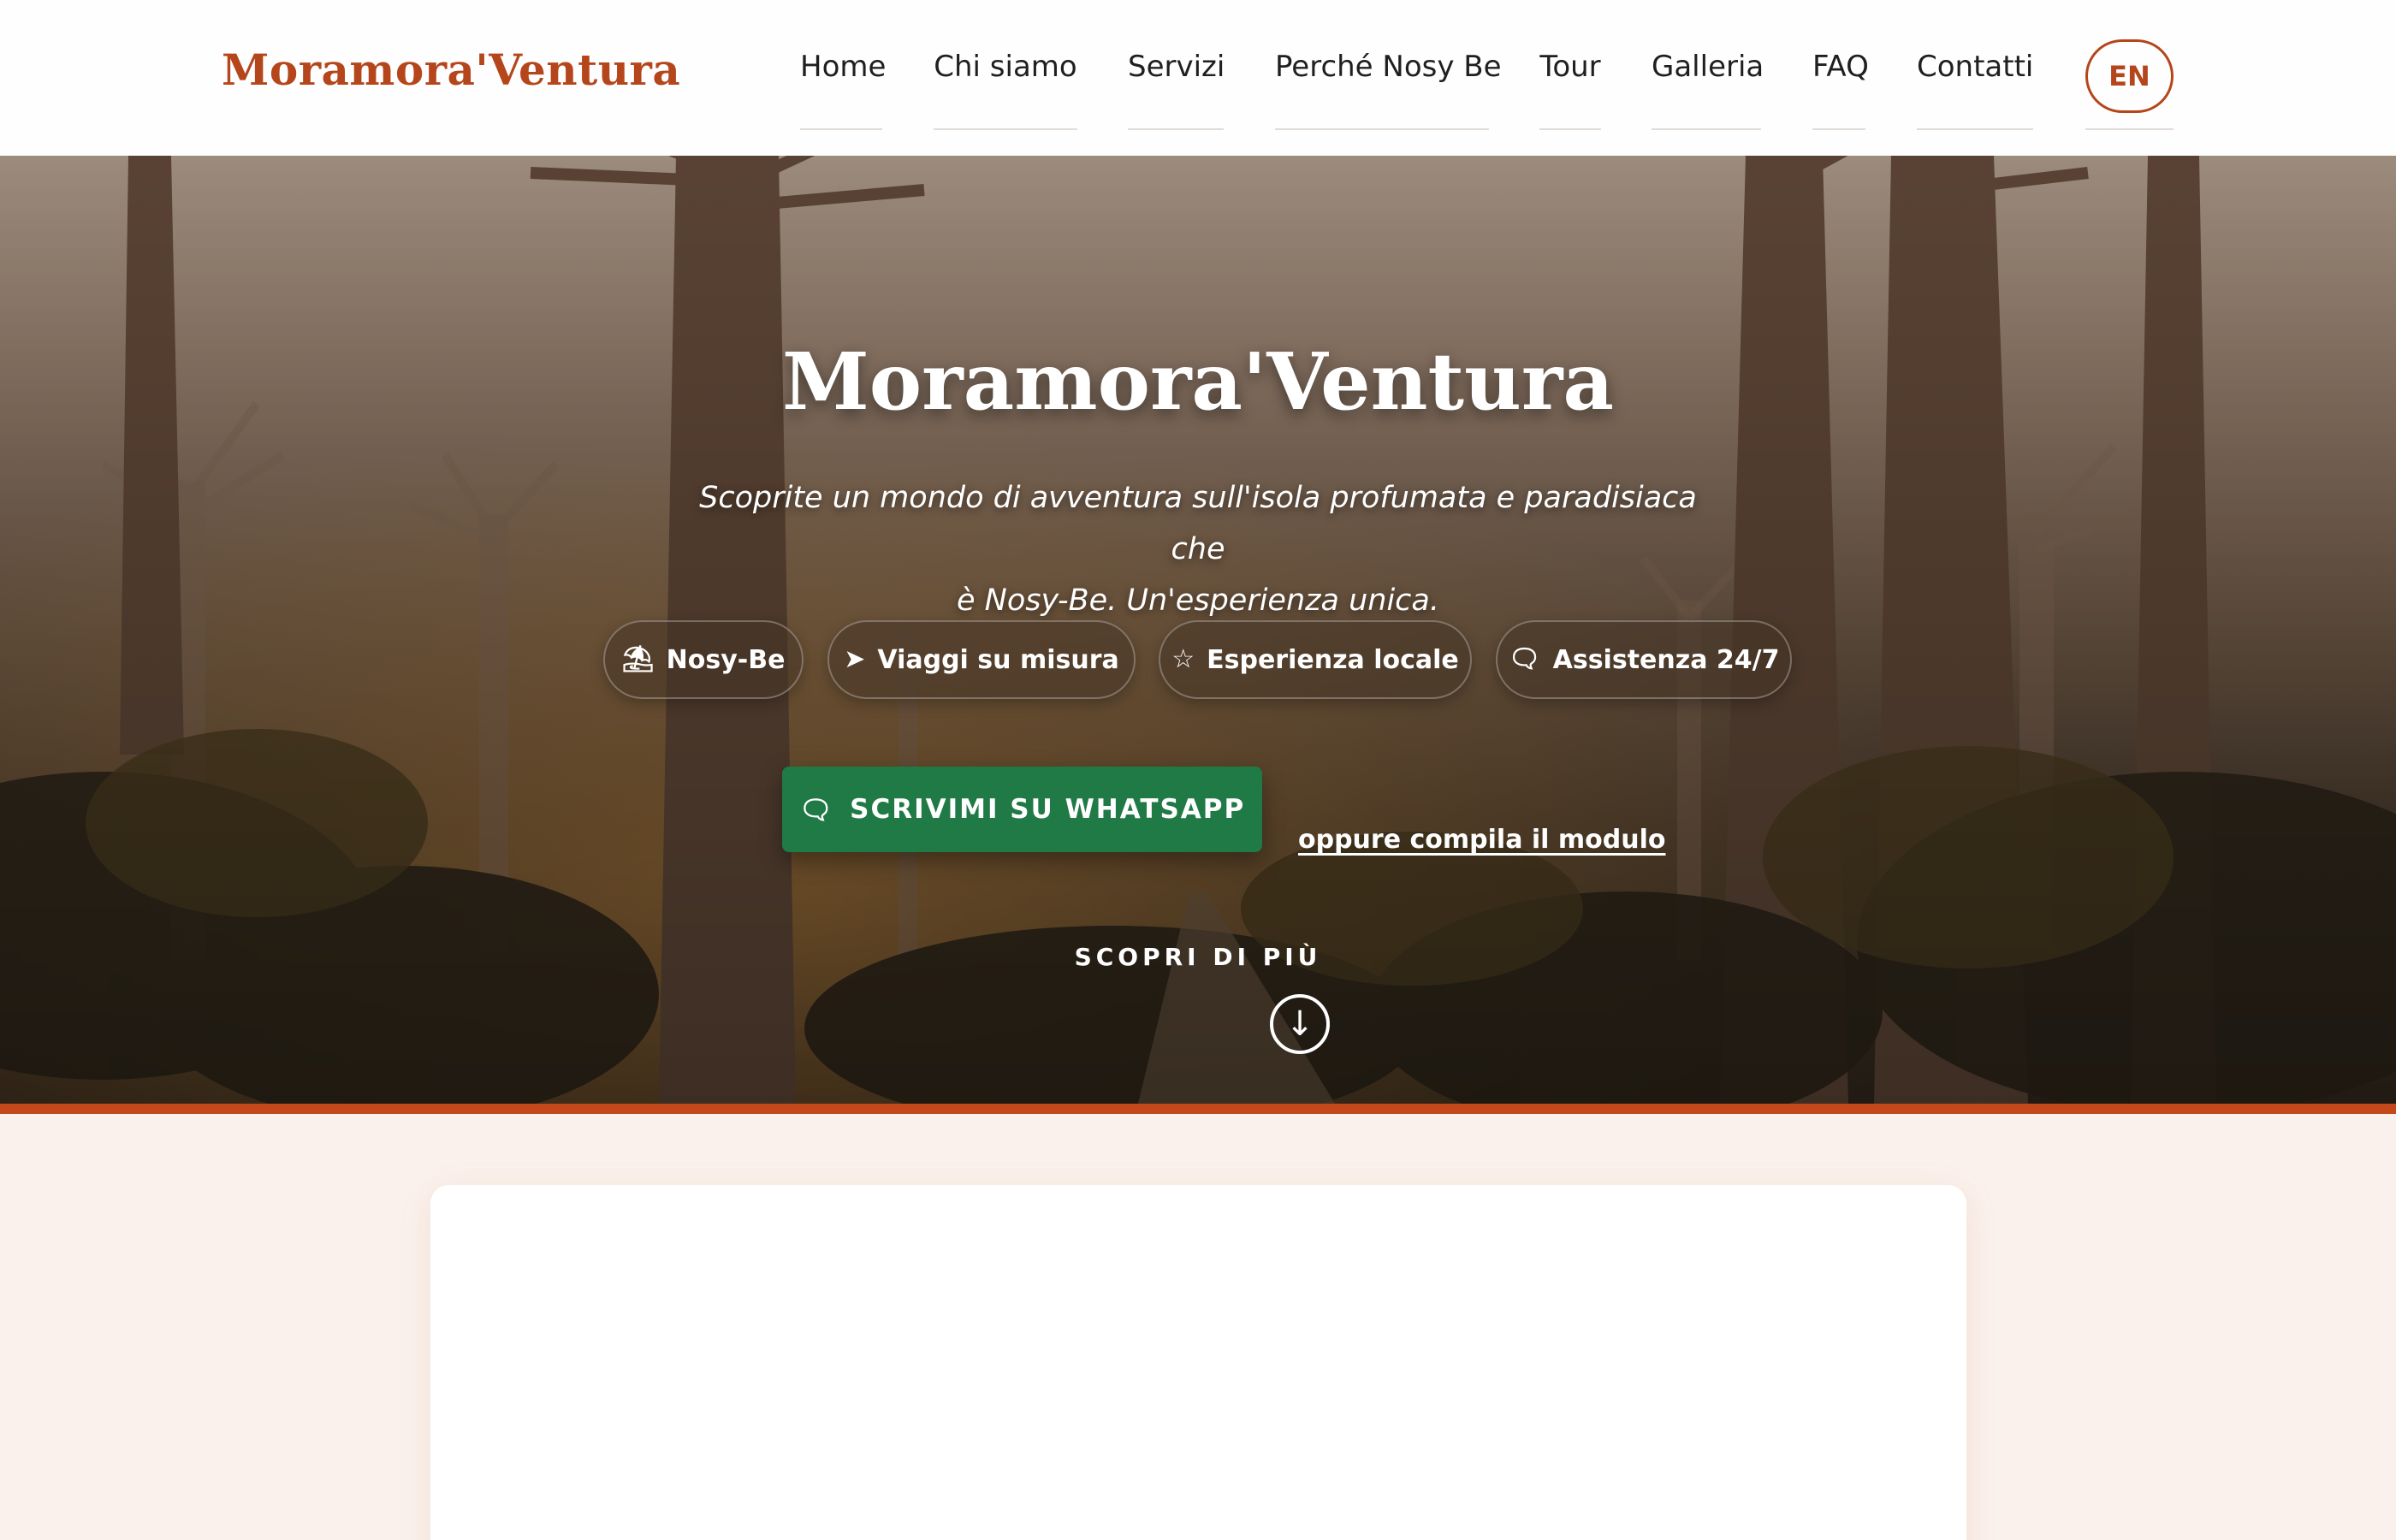 The height and width of the screenshot is (1540, 2396). What do you see at coordinates (1300, 1024) in the screenshot?
I see `arrow-down-icon: ↓` at bounding box center [1300, 1024].